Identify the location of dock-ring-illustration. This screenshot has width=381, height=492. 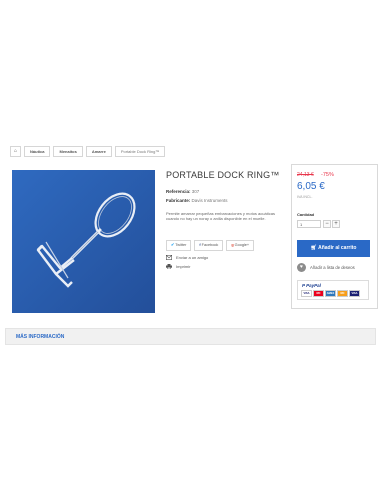
(83, 241).